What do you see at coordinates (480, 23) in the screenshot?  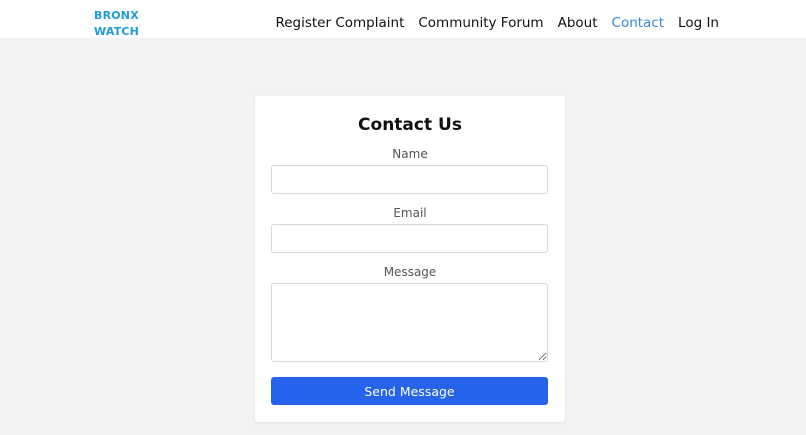 I see `nav-link-community-forum: Community Forum` at bounding box center [480, 23].